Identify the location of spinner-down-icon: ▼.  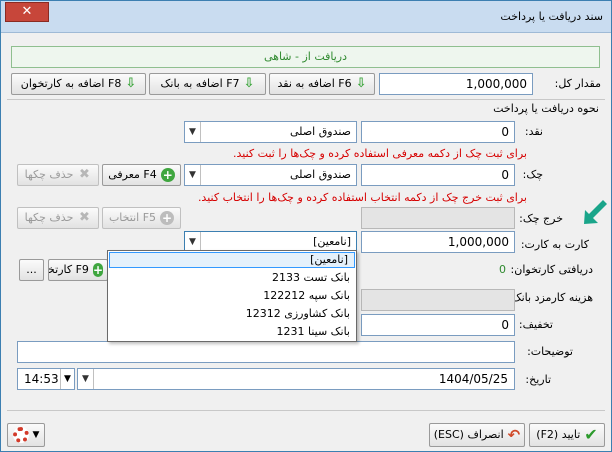
(67, 379).